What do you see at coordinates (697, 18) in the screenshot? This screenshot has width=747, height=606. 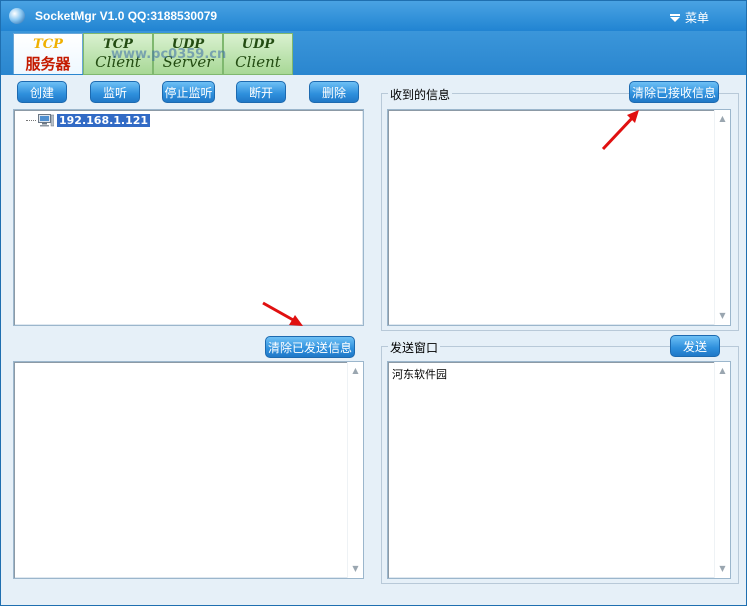 I see `menu-label: 菜单` at bounding box center [697, 18].